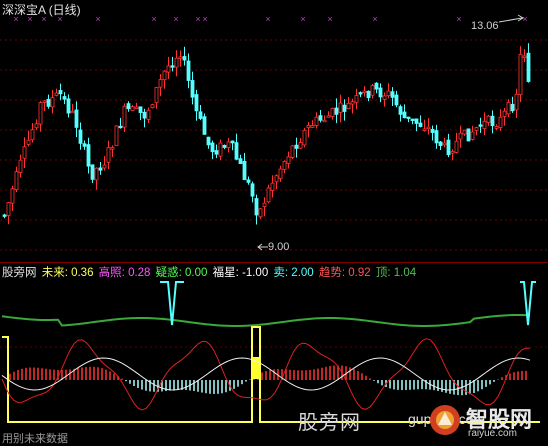  Describe the element at coordinates (492, 433) in the screenshot. I see `watermark-logo-url: raiyue.com` at that location.